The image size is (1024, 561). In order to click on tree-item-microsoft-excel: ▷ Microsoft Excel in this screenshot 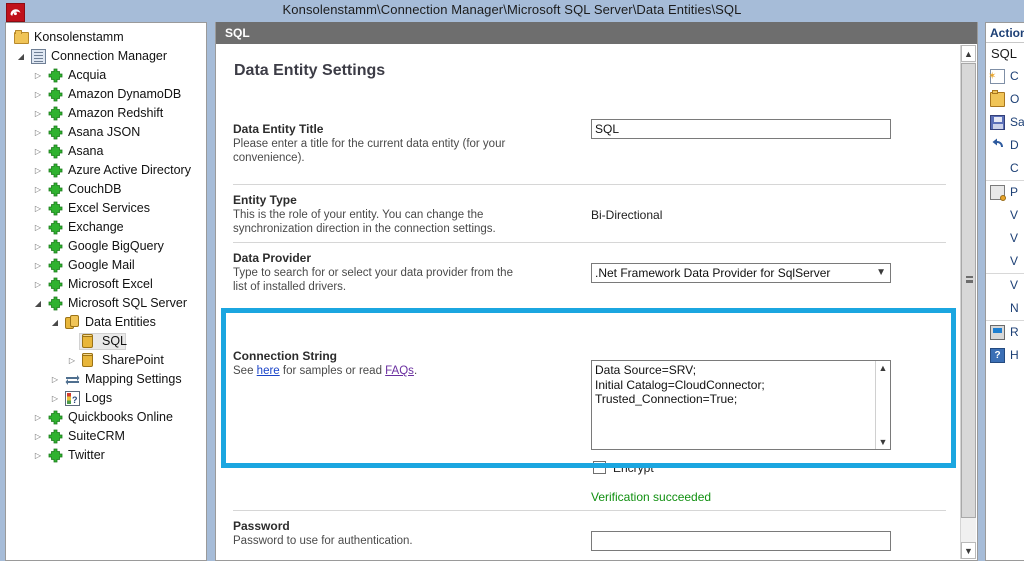, I will do `click(101, 284)`.